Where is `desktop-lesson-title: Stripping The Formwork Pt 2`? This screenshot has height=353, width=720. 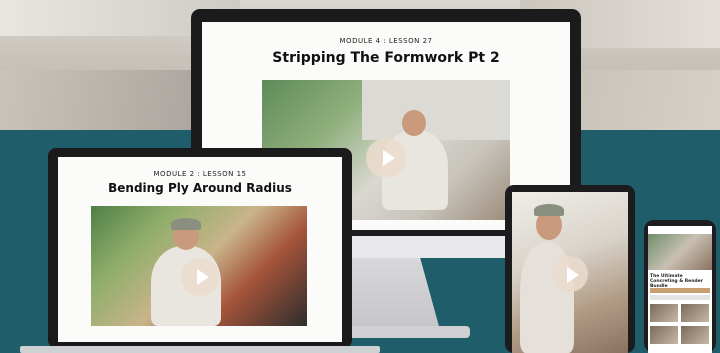
desktop-lesson-title: Stripping The Formwork Pt 2 is located at coordinates (386, 58).